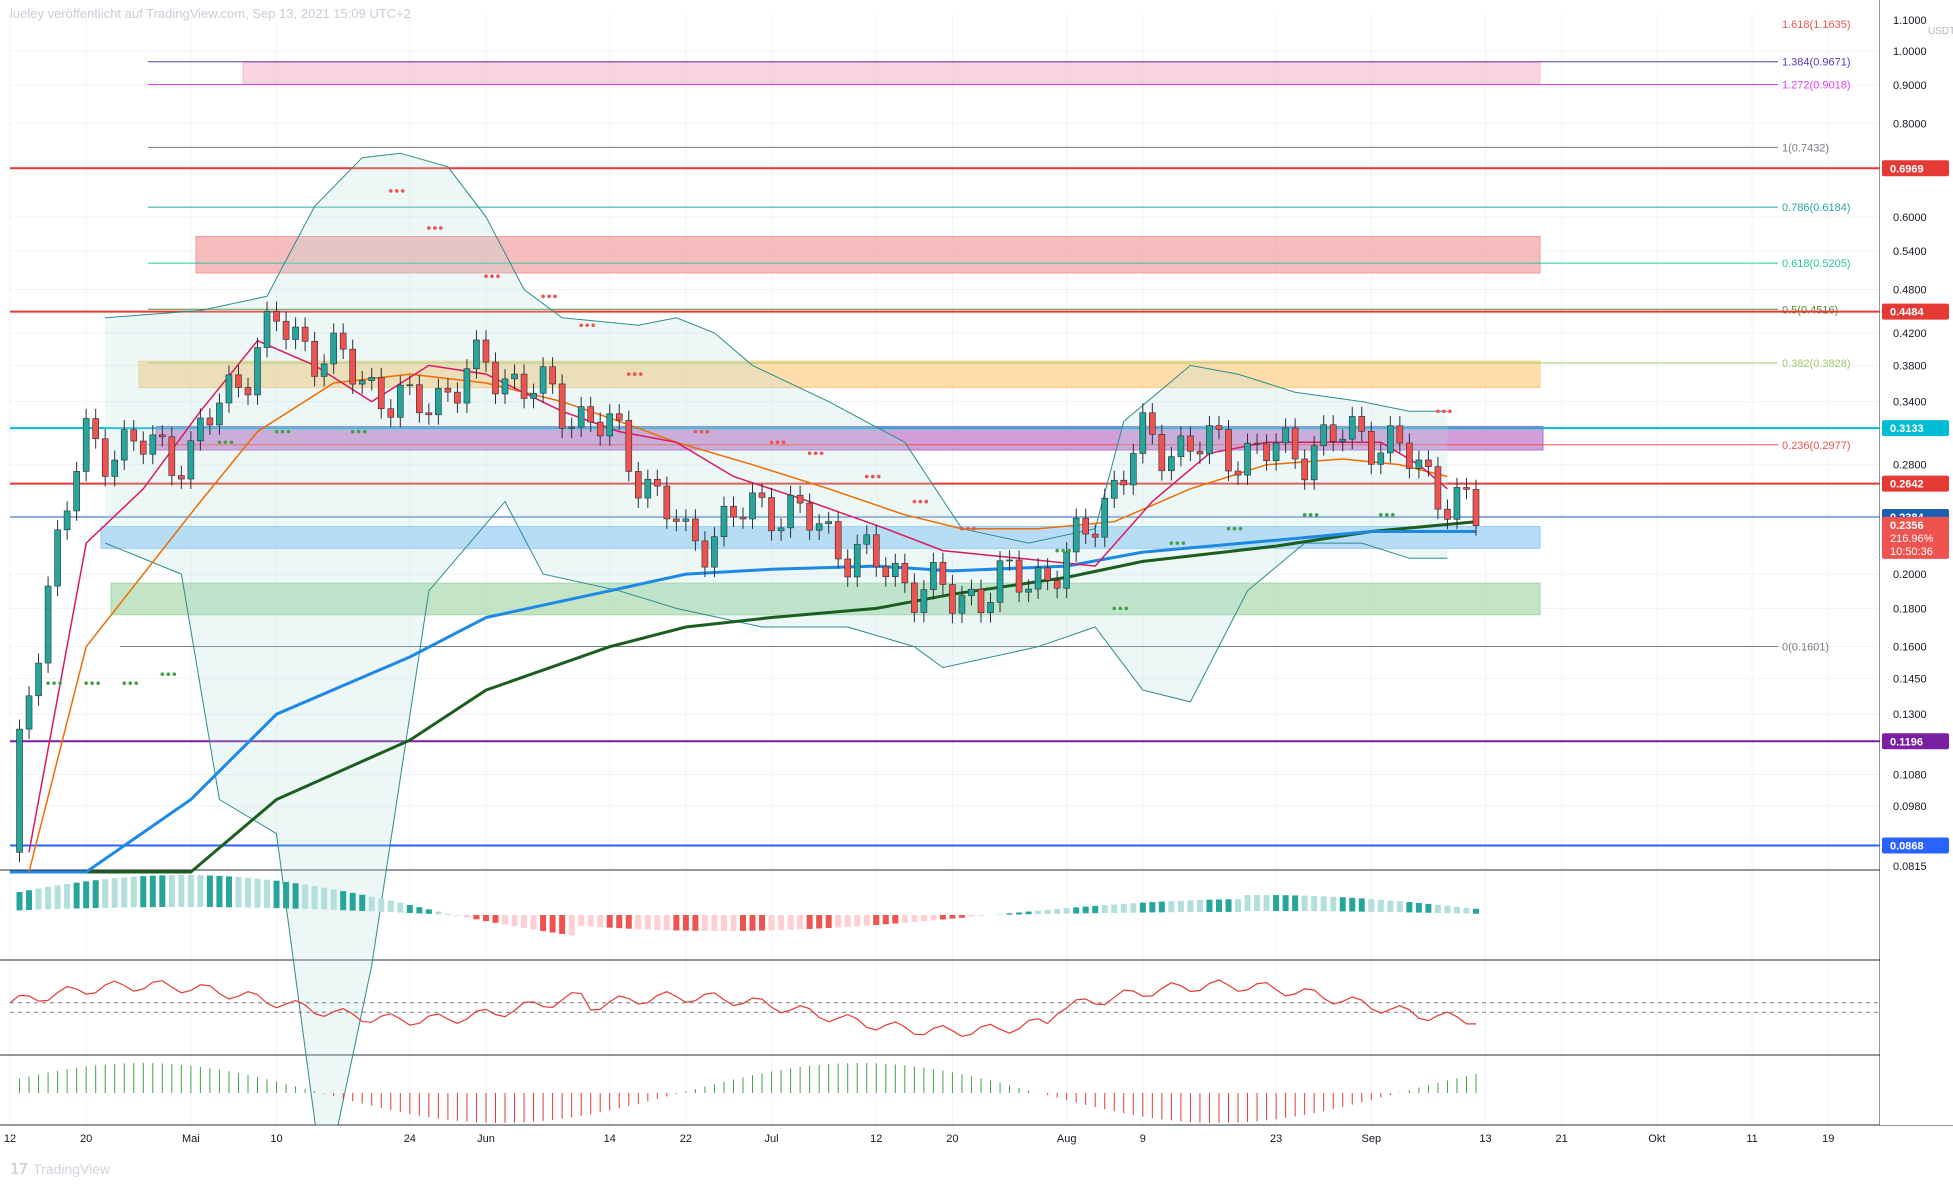 The image size is (1953, 1188). I want to click on time-tick: 22, so click(686, 1139).